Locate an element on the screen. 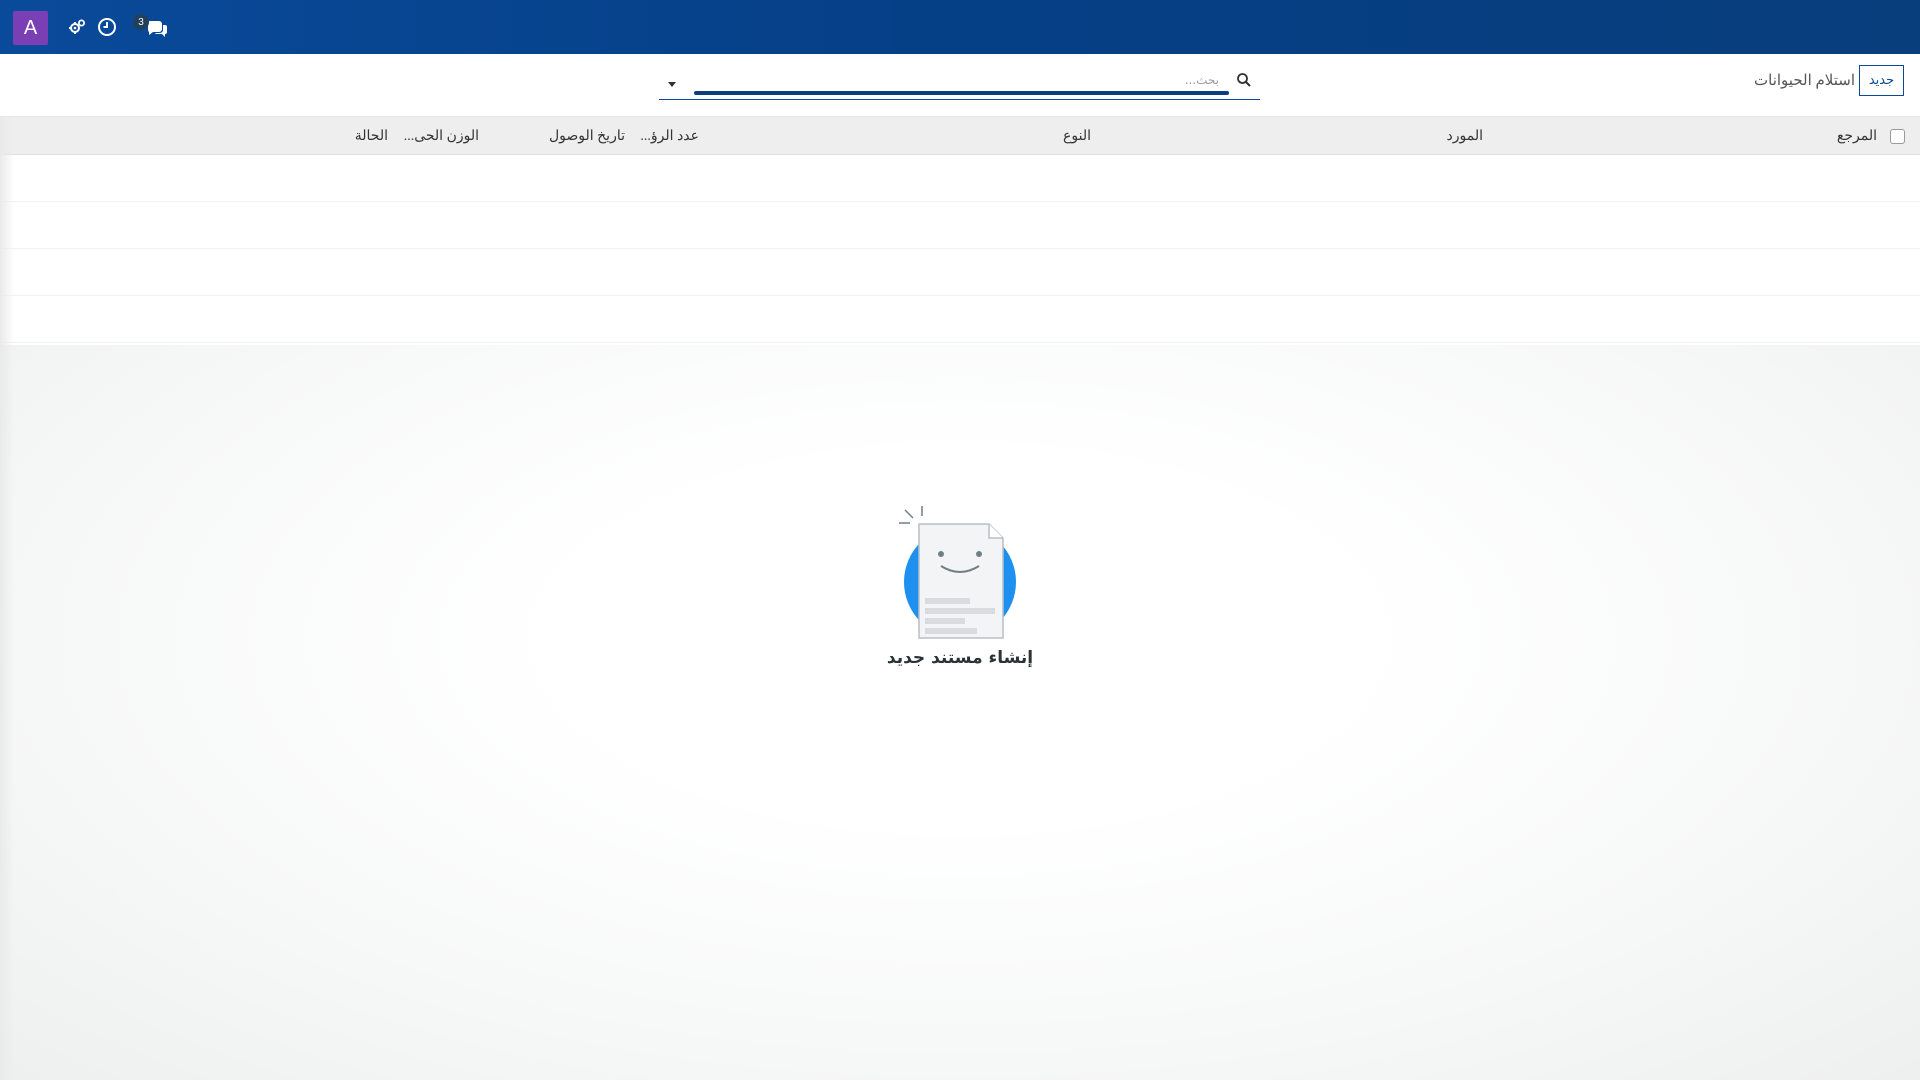 This screenshot has width=1920, height=1080. column-header-vendor: المورد is located at coordinates (1465, 136).